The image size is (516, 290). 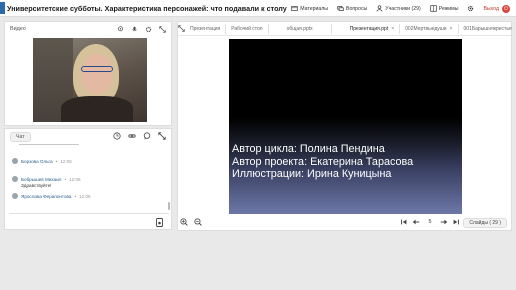 What do you see at coordinates (433, 8) in the screenshot?
I see `modes-icon` at bounding box center [433, 8].